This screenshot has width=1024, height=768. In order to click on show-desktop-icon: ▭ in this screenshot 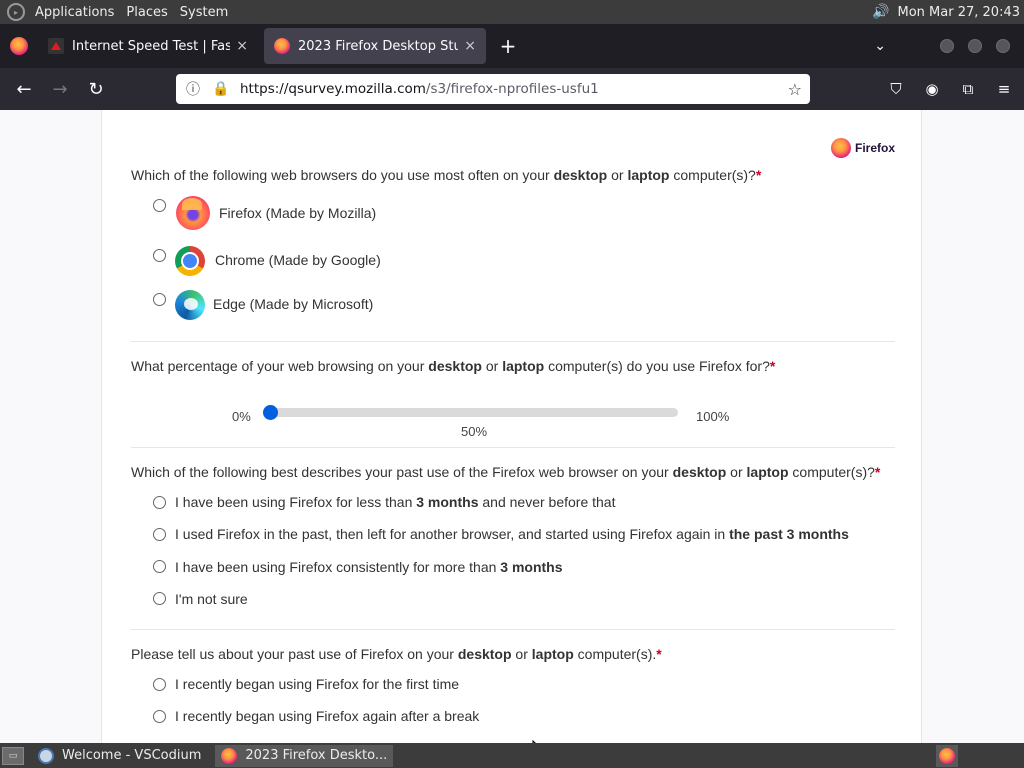, I will do `click(13, 755)`.